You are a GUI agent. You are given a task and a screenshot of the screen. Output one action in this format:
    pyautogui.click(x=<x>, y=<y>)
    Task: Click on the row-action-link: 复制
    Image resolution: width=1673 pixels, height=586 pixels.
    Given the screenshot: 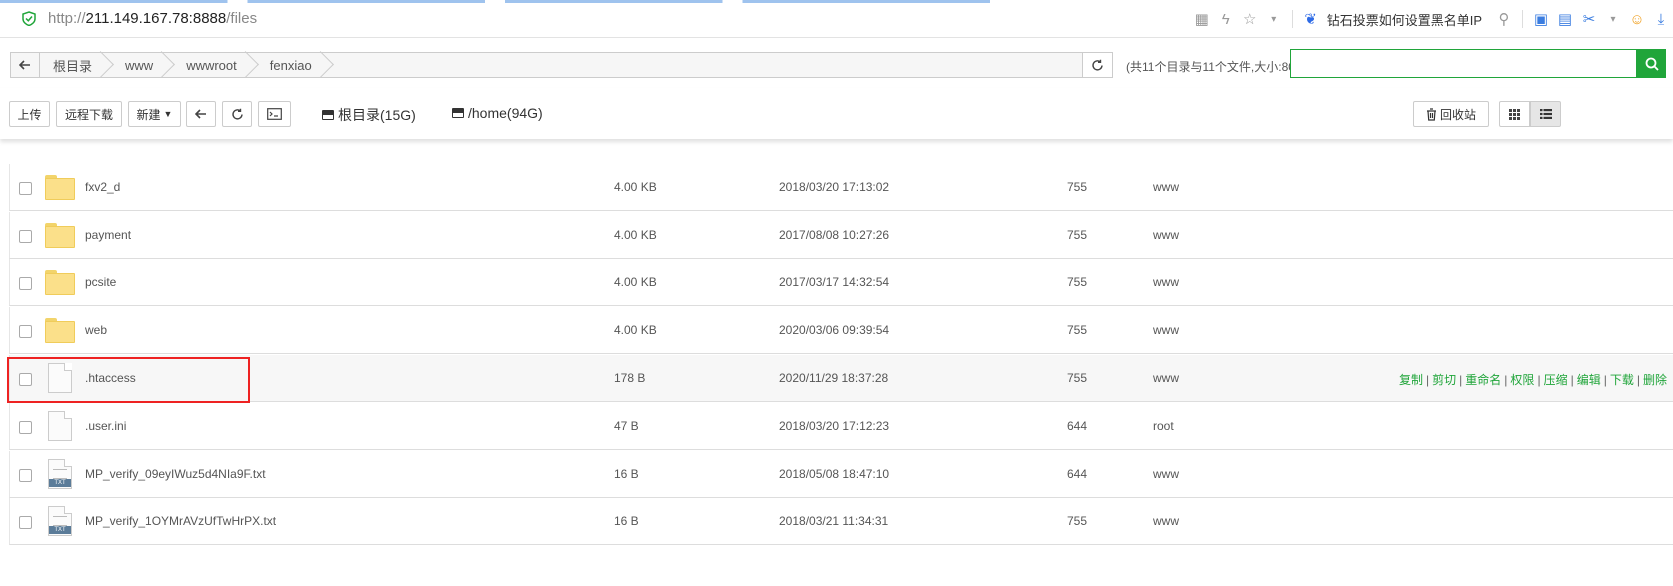 What is the action you would take?
    pyautogui.click(x=1411, y=380)
    